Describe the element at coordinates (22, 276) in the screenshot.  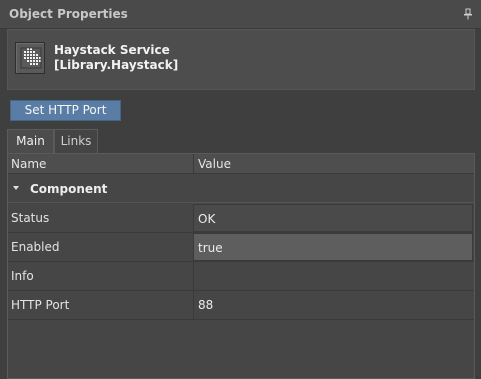
I see `property-name: Info` at that location.